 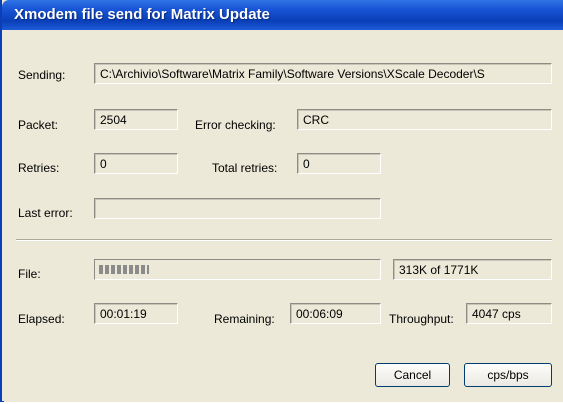 What do you see at coordinates (472, 269) in the screenshot?
I see `file-progress-text: 313K of 1771K` at bounding box center [472, 269].